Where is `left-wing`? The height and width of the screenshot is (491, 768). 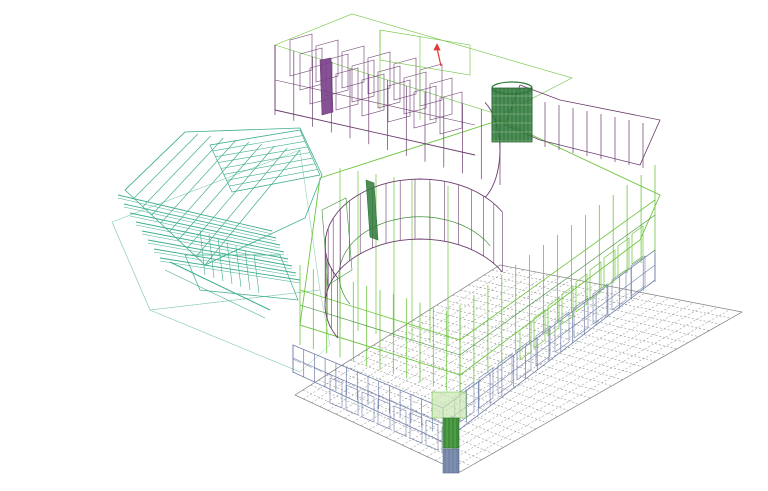 left-wing is located at coordinates (221, 250).